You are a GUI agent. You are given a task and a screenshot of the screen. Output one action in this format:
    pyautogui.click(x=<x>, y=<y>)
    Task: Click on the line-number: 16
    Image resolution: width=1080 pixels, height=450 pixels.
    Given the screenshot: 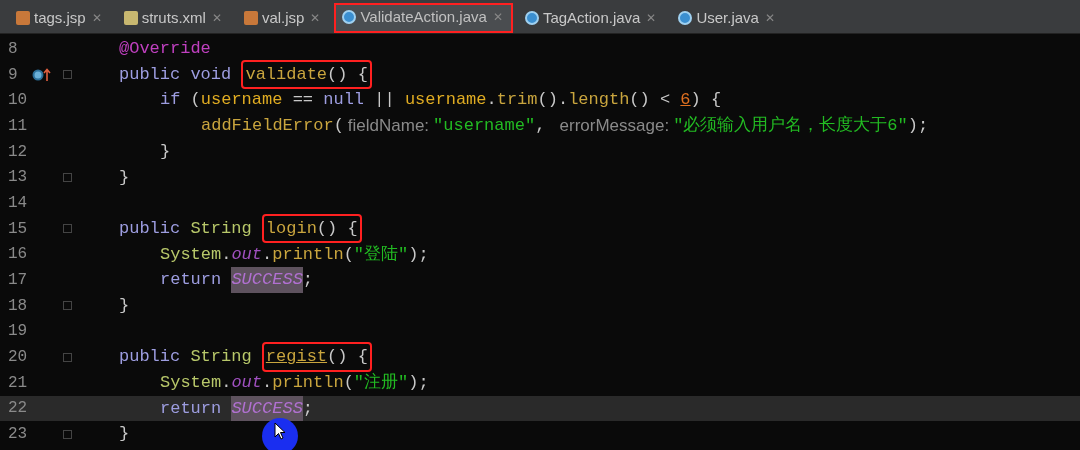 What is the action you would take?
    pyautogui.click(x=18, y=255)
    